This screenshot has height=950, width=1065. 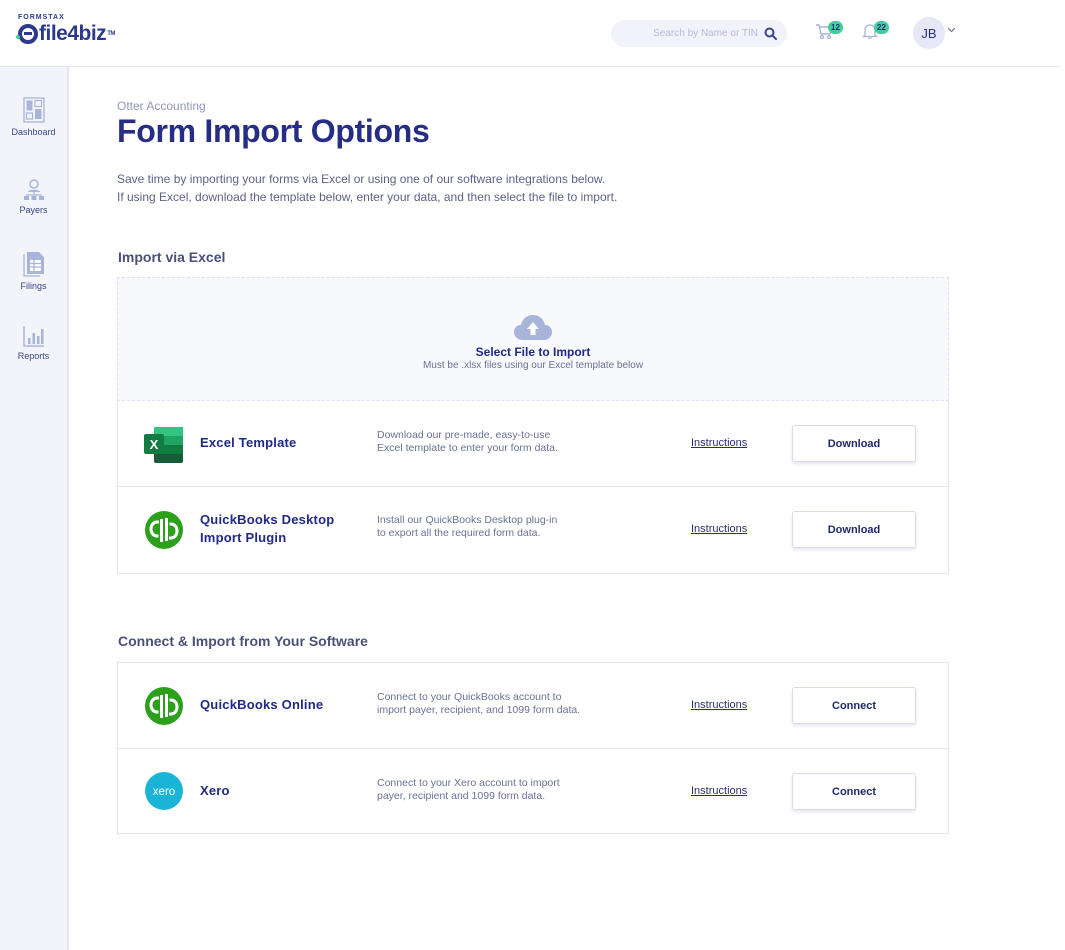 I want to click on sidebar-item-filings: Filings, so click(x=33, y=271).